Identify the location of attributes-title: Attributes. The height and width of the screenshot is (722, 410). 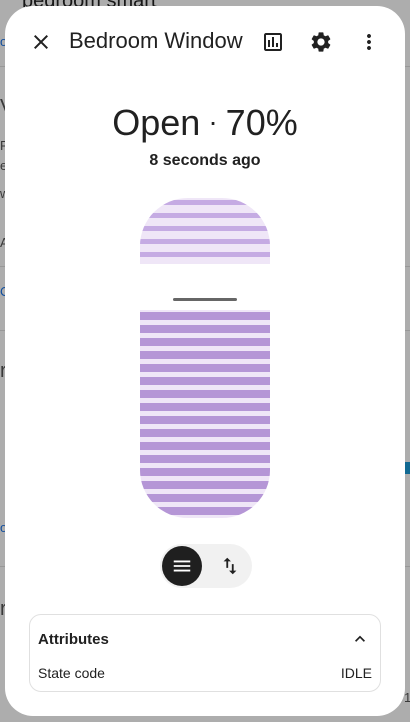
(73, 639).